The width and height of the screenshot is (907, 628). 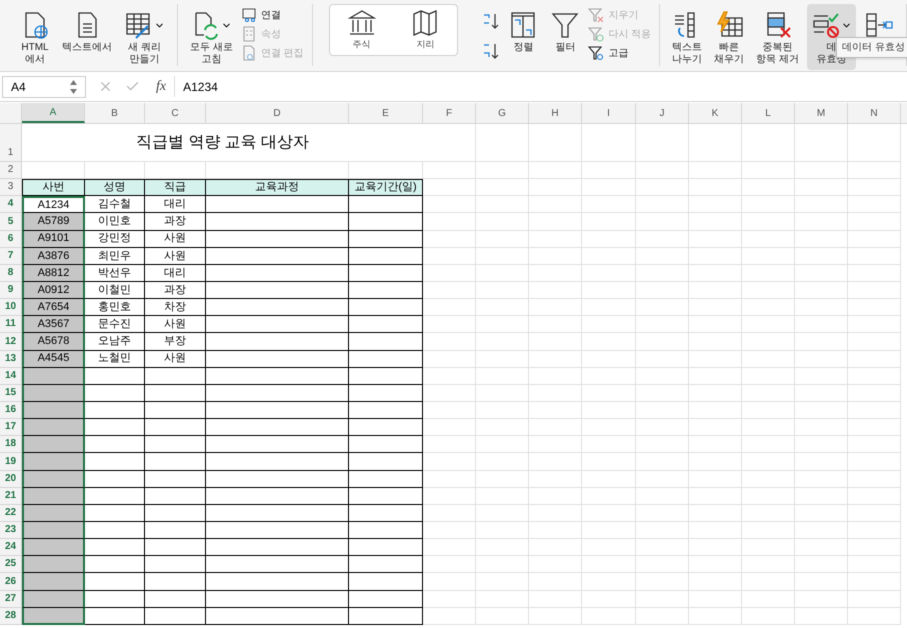 I want to click on table-cell: 부장, so click(x=175, y=342).